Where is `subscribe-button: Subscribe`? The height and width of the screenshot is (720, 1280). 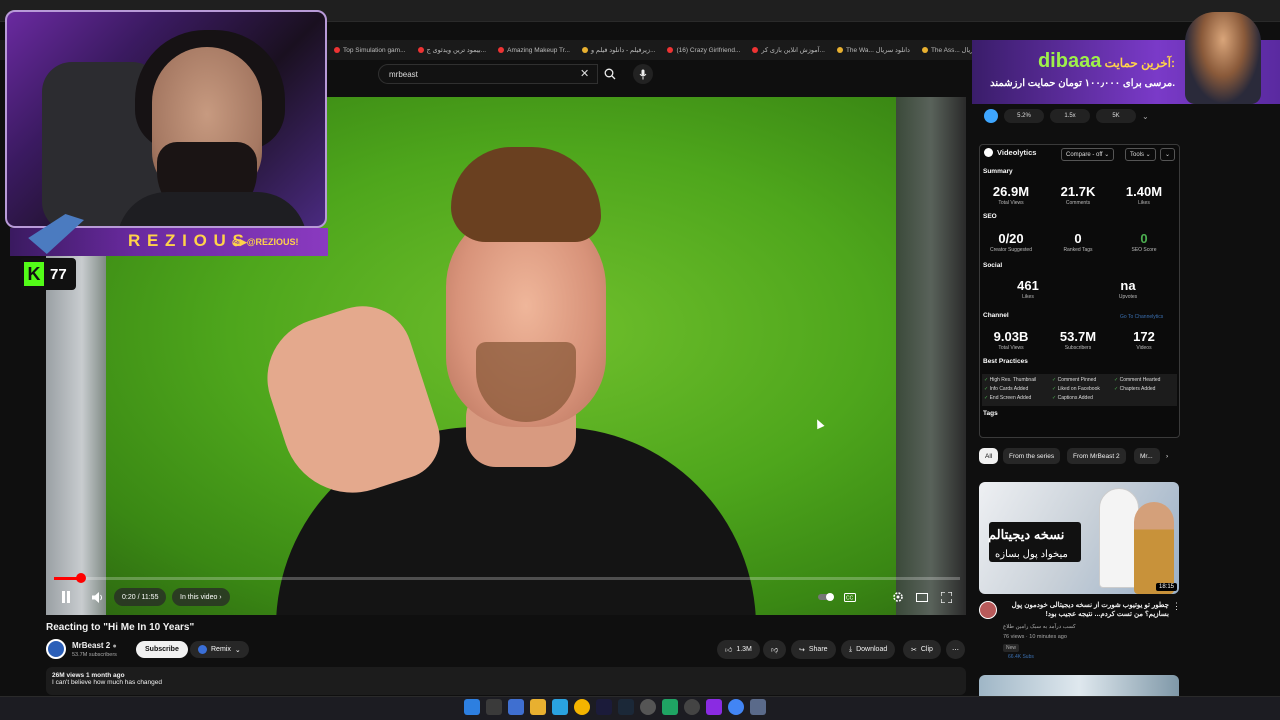
subscribe-button: Subscribe is located at coordinates (162, 649).